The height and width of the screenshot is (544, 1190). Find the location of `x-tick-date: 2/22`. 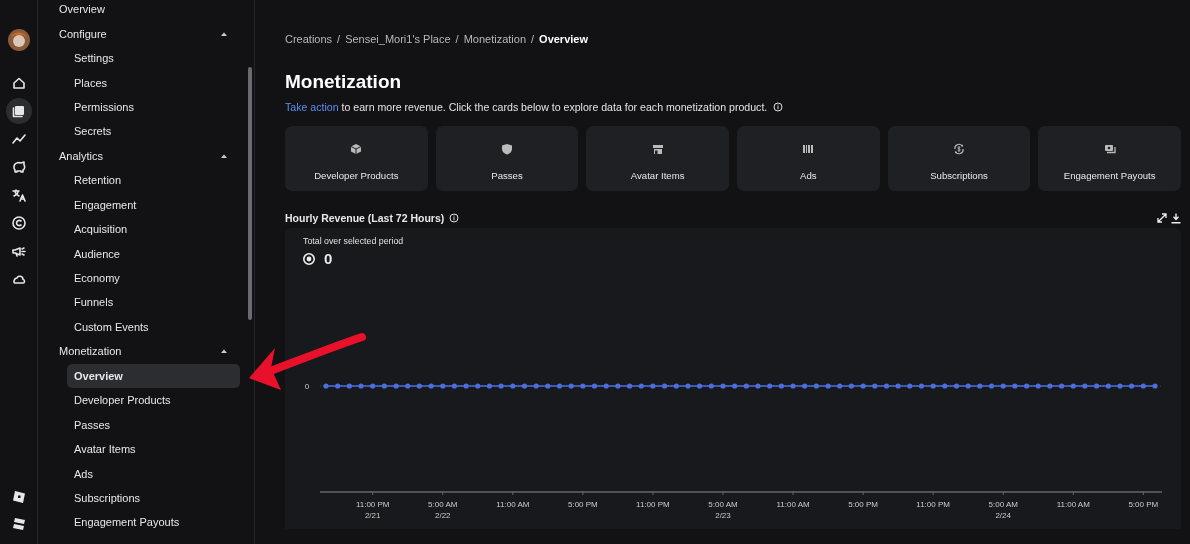

x-tick-date: 2/22 is located at coordinates (442, 514).